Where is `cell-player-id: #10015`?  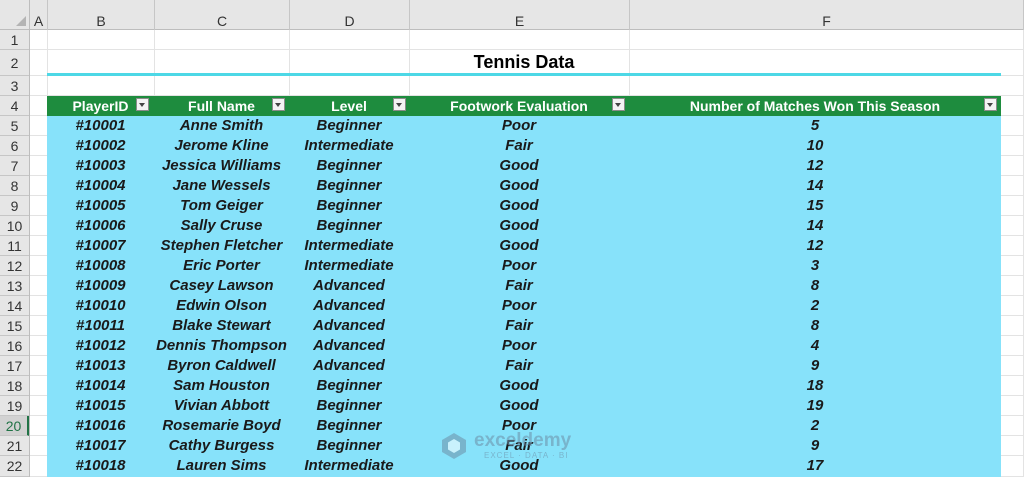 cell-player-id: #10015 is located at coordinates (100, 406).